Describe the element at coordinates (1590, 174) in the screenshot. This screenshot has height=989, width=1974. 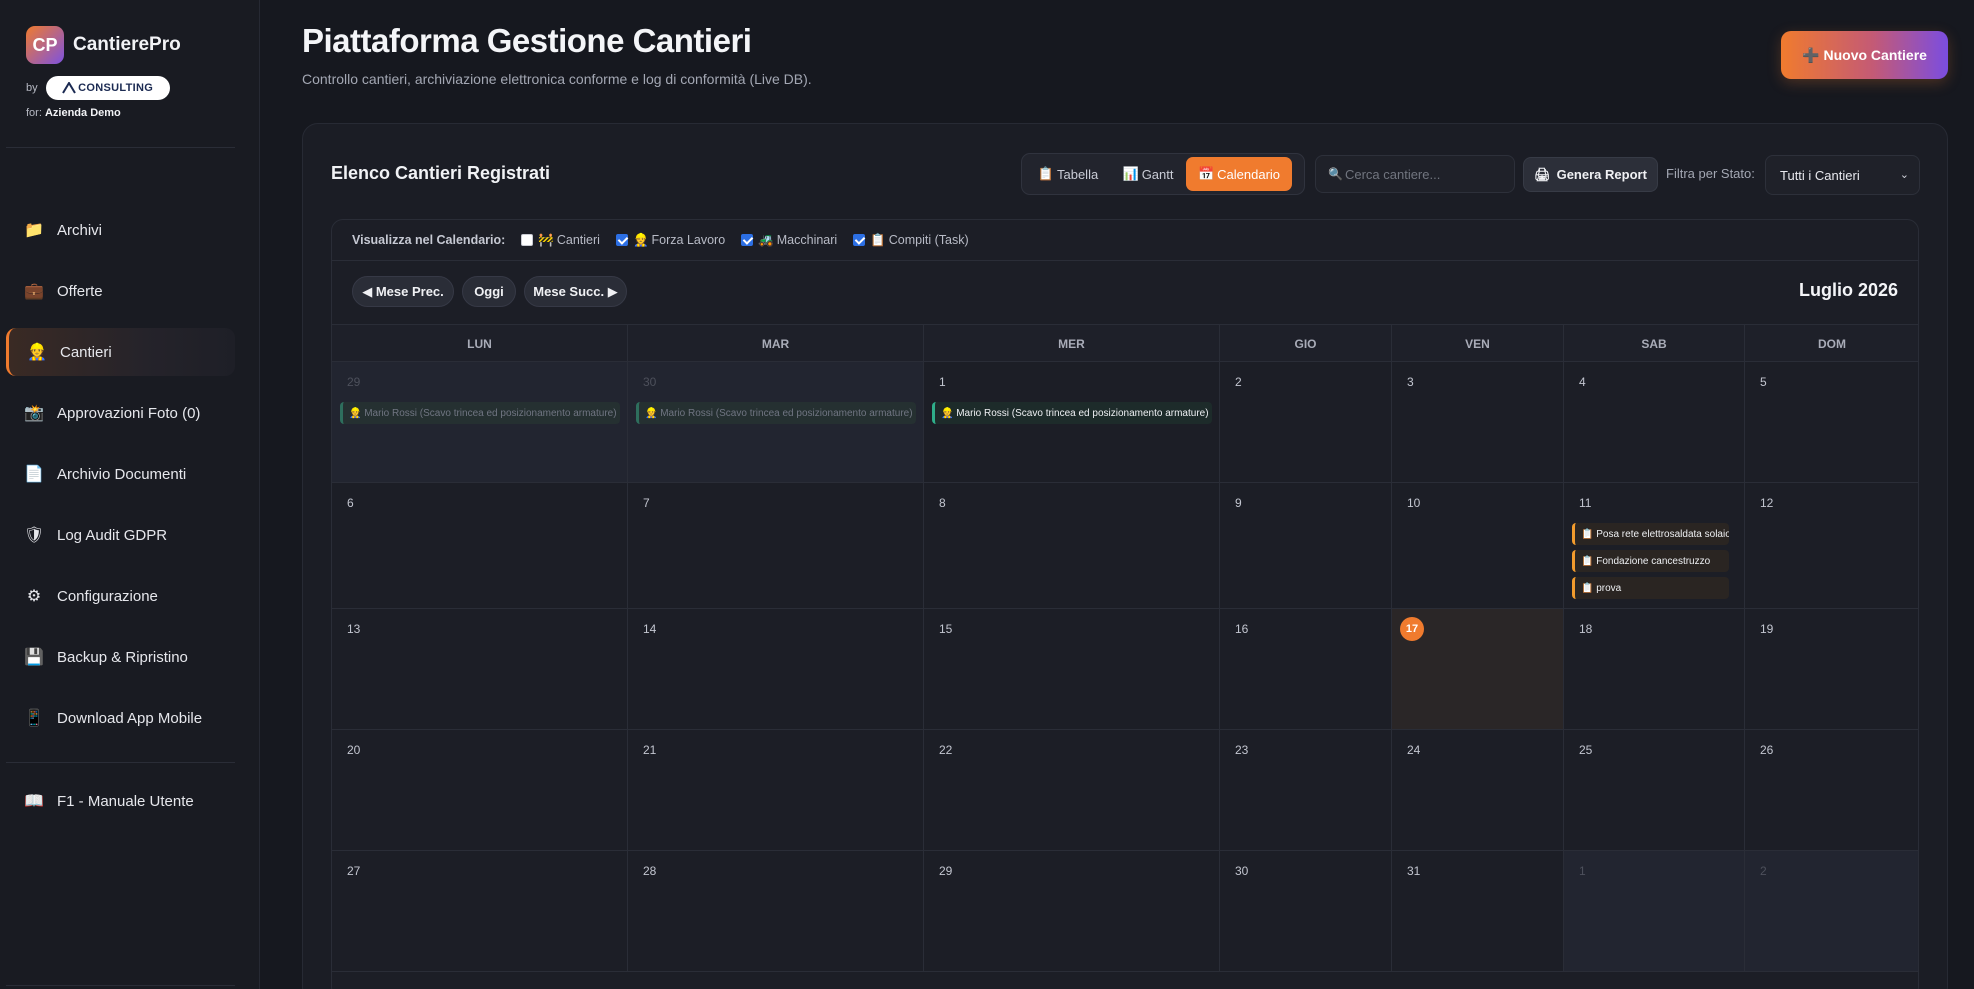
I see `generate-report-button: 🖨 Genera Report` at that location.